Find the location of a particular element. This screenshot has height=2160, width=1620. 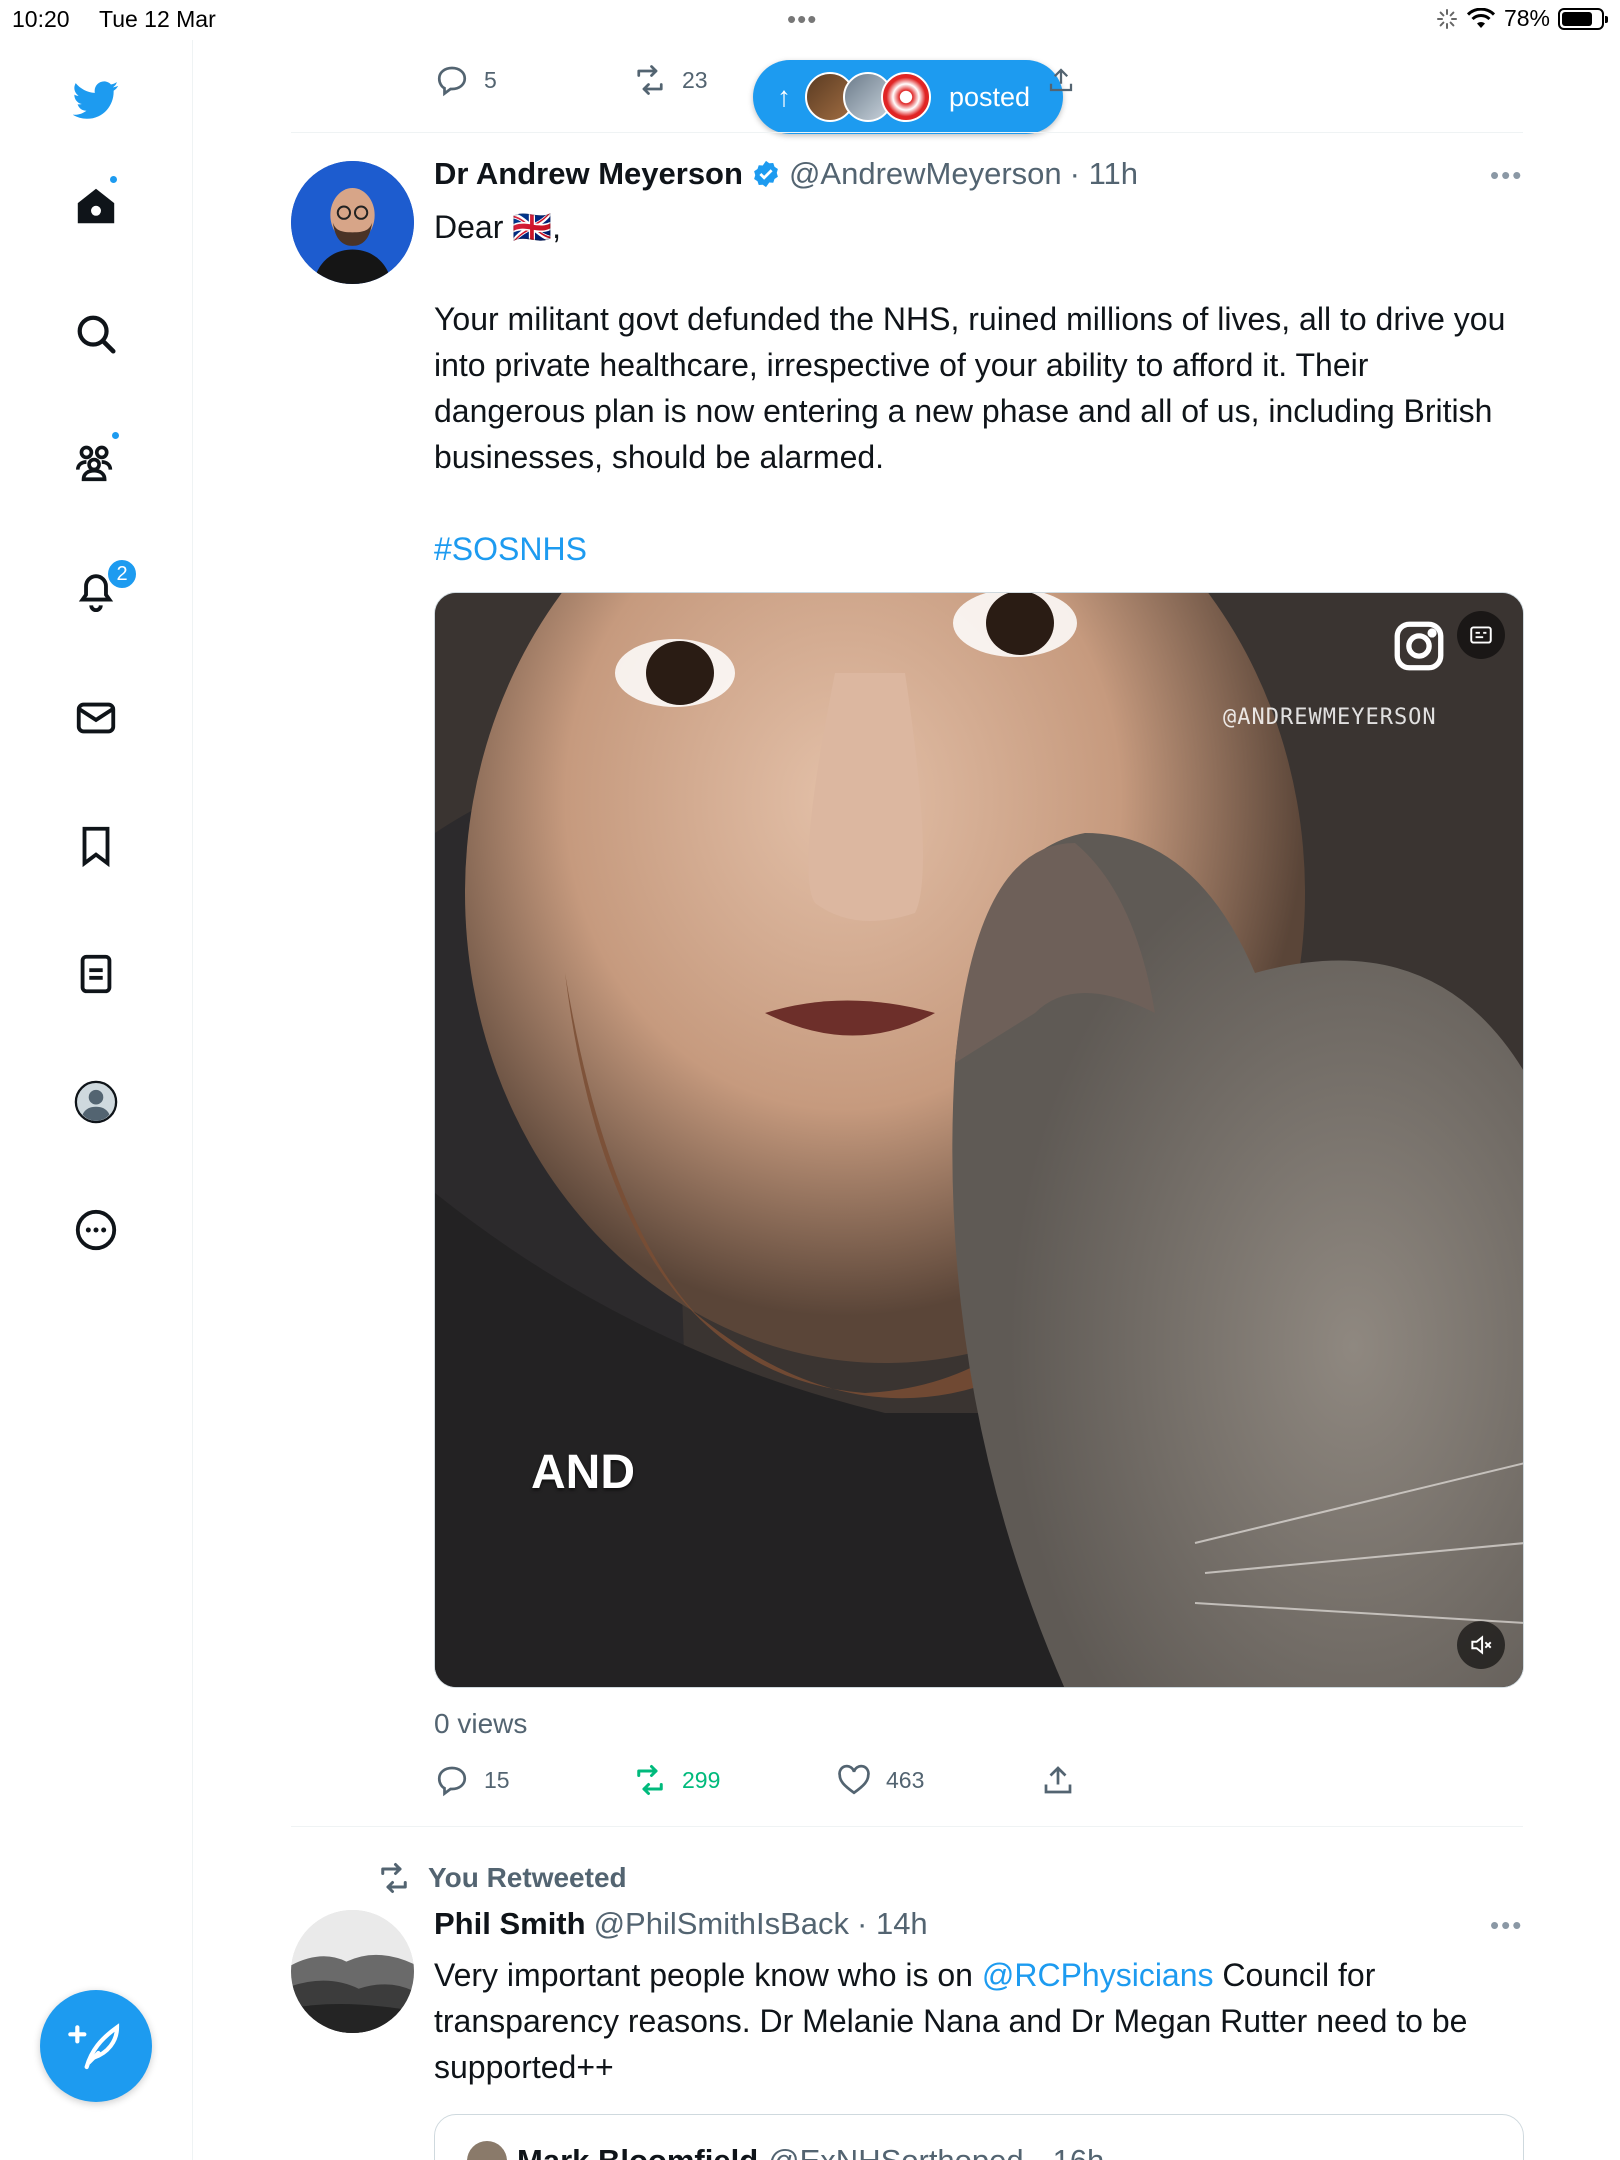

nav-messages is located at coordinates (96, 718).